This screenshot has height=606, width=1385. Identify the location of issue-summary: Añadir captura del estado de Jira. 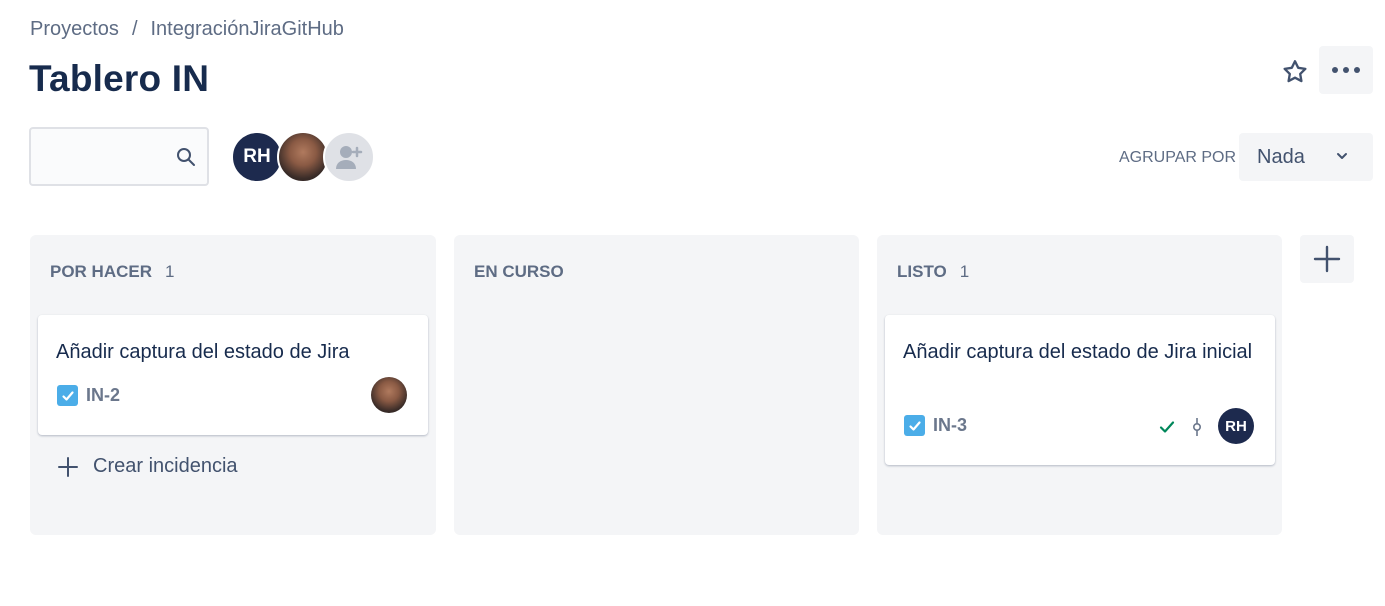
(203, 352).